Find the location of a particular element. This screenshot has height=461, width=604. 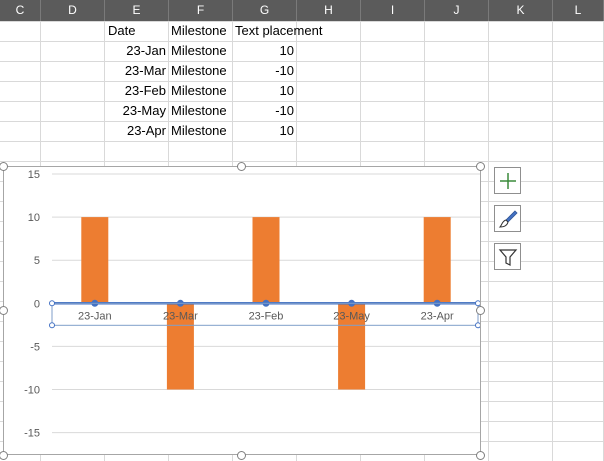

plus-icon is located at coordinates (508, 181).